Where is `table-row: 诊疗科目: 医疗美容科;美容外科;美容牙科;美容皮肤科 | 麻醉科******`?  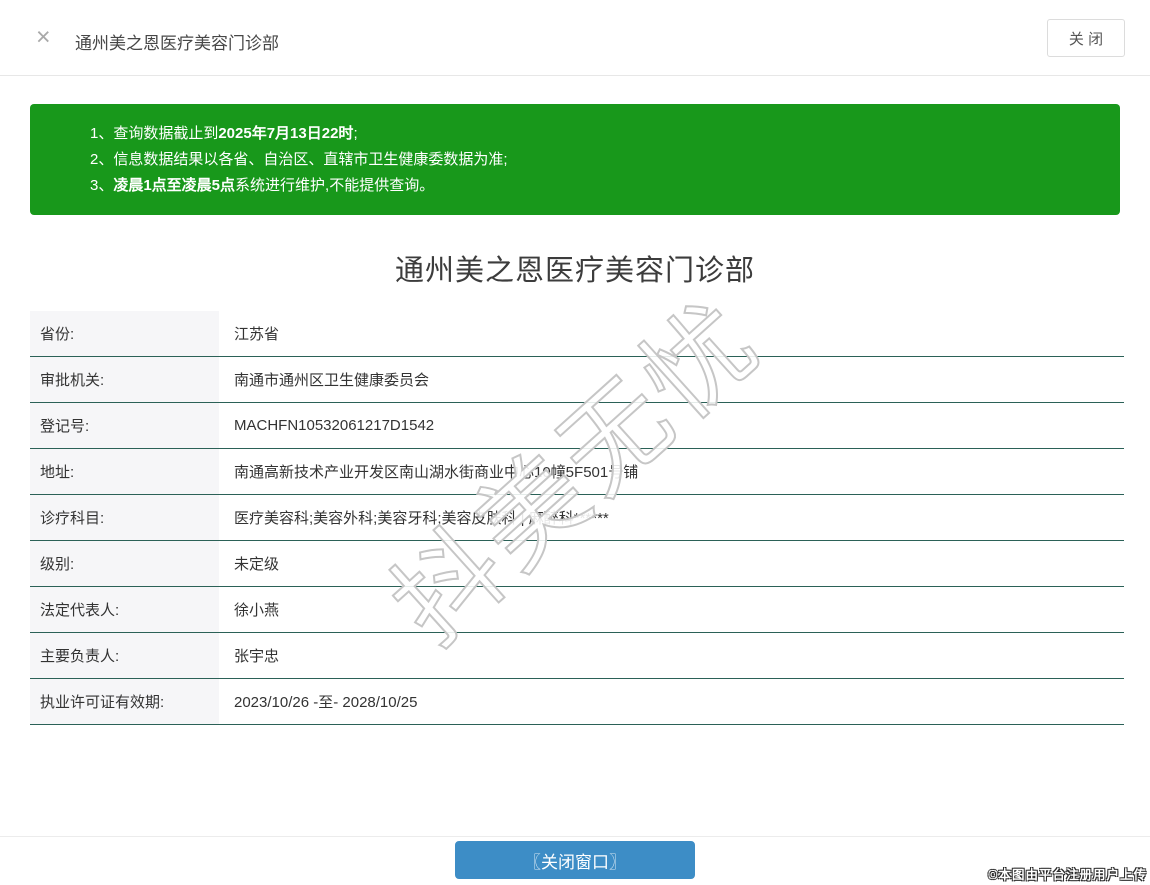 table-row: 诊疗科目: 医疗美容科;美容外科;美容牙科;美容皮肤科 | 麻醉科****** is located at coordinates (577, 518).